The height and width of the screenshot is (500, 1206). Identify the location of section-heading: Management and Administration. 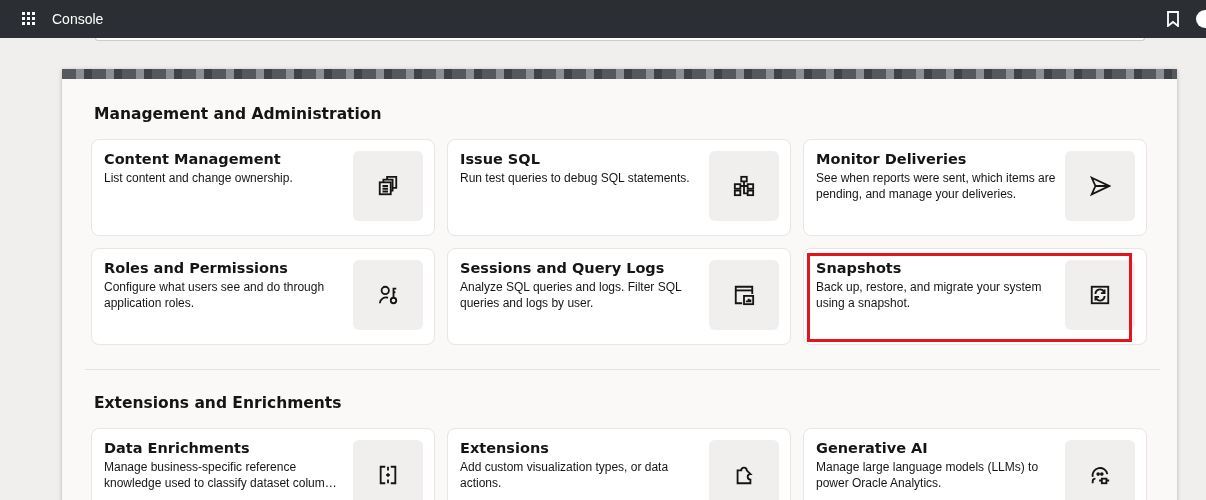
(238, 114).